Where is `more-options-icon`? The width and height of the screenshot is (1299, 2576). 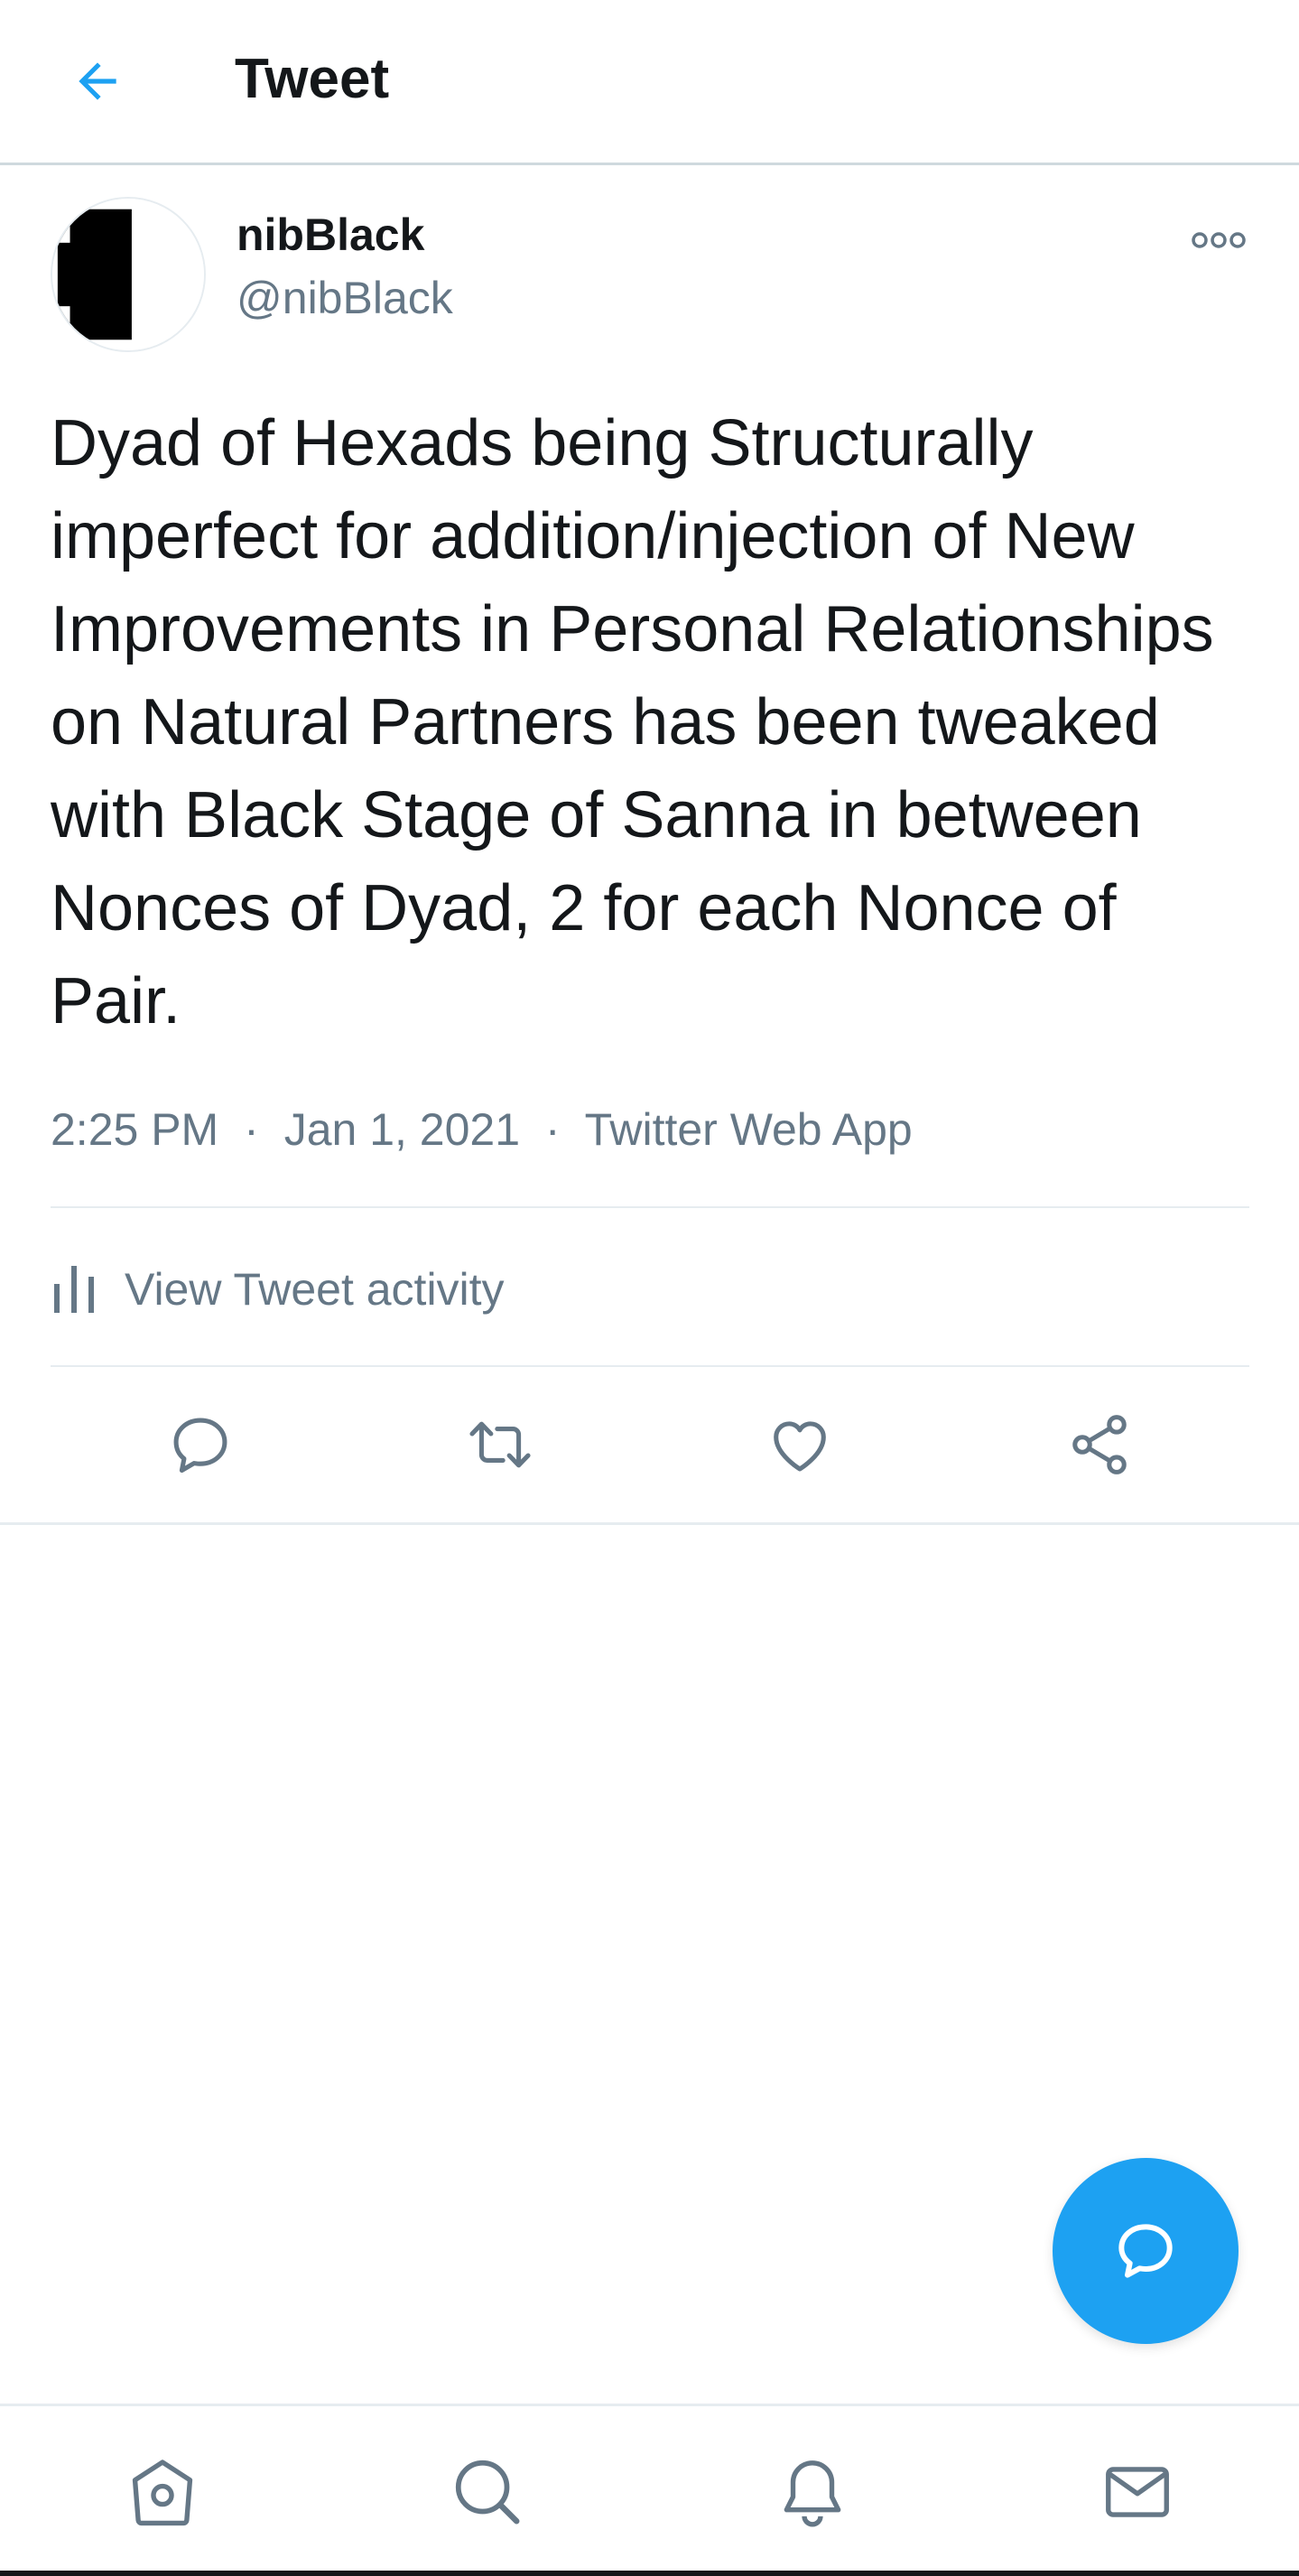 more-options-icon is located at coordinates (1219, 240).